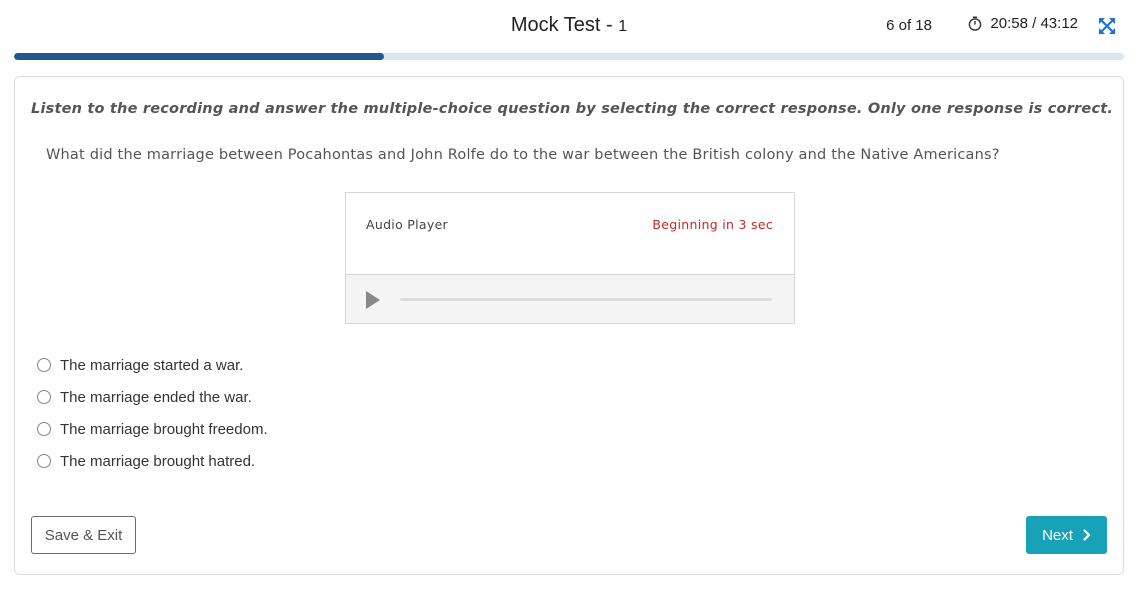  I want to click on option-label: The marriage brought freedom., so click(164, 429).